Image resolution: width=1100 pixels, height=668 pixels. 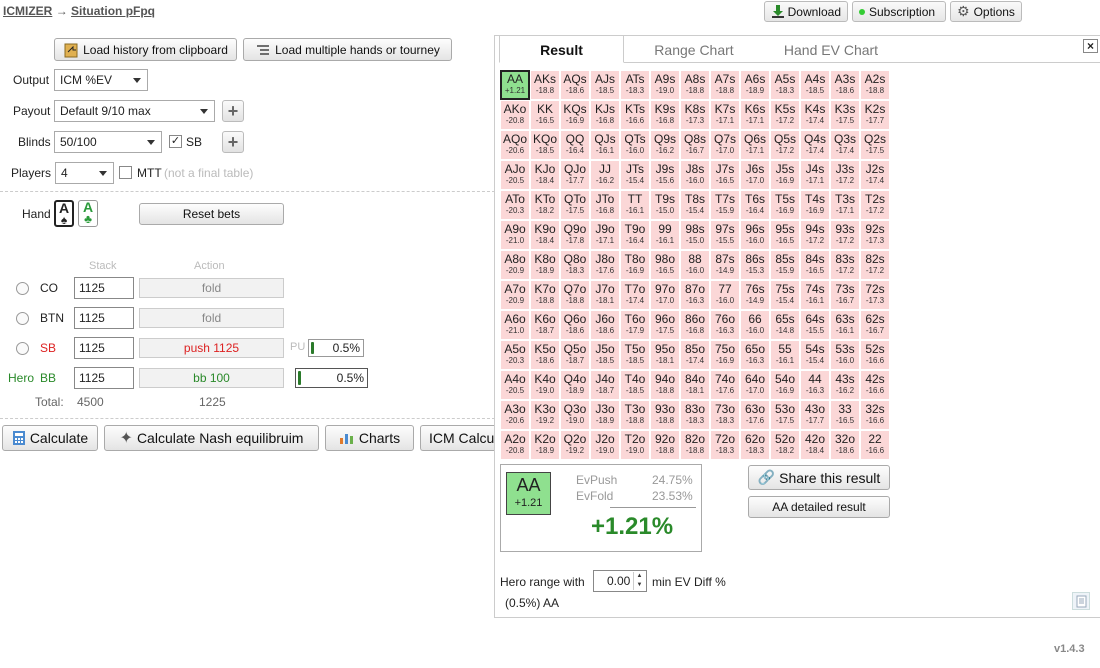 What do you see at coordinates (875, 235) in the screenshot?
I see `hand-cell: 92s -17.3` at bounding box center [875, 235].